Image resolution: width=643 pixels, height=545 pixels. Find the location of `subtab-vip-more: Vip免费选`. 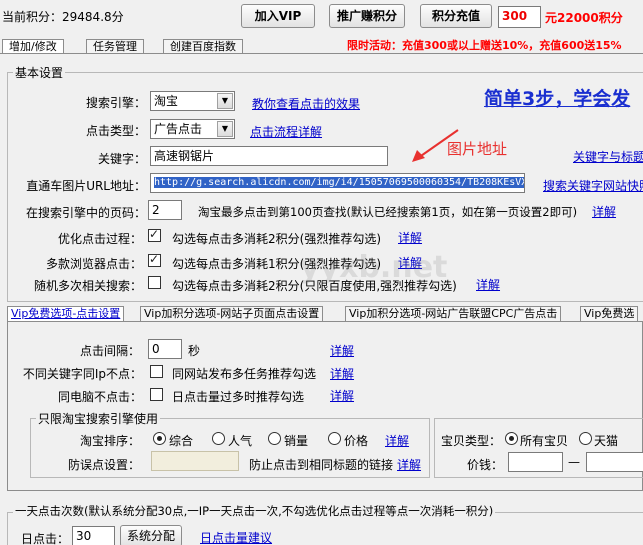

subtab-vip-more: Vip免费选 is located at coordinates (609, 313).